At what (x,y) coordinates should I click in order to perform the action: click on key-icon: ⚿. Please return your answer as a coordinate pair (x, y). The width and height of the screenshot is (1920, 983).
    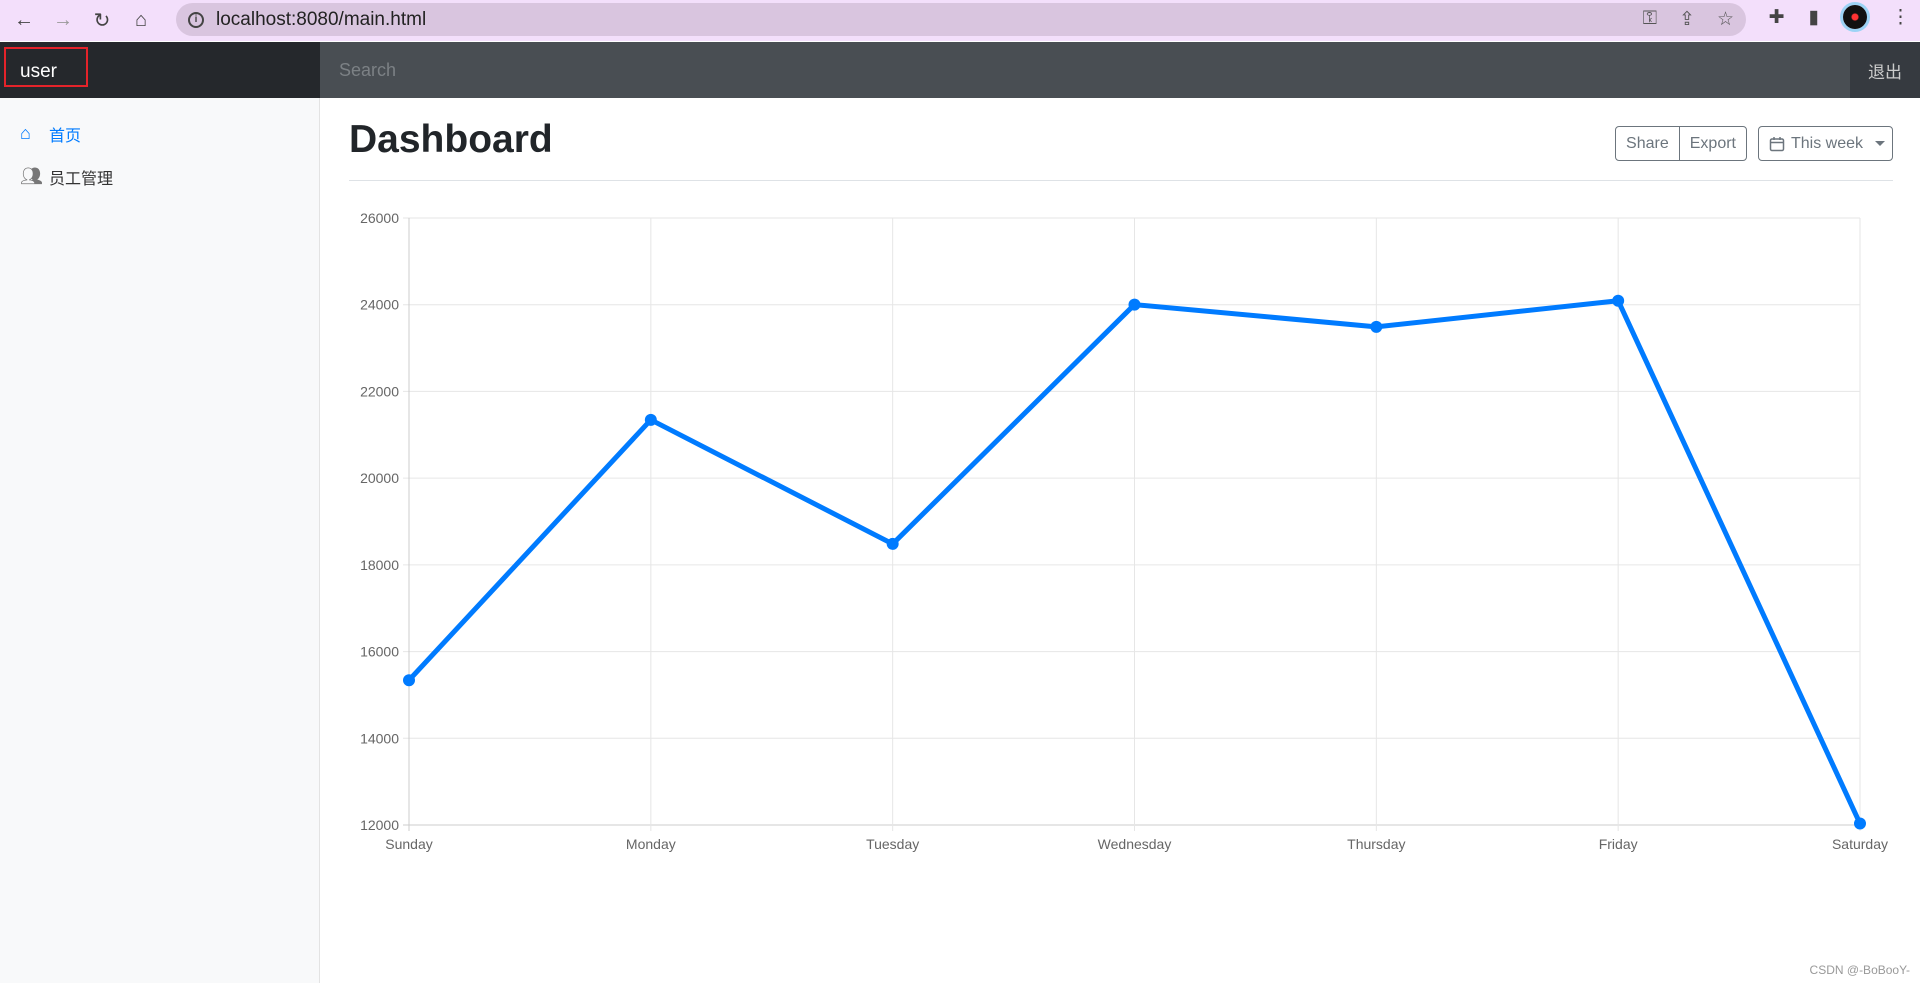
    Looking at the image, I should click on (1650, 19).